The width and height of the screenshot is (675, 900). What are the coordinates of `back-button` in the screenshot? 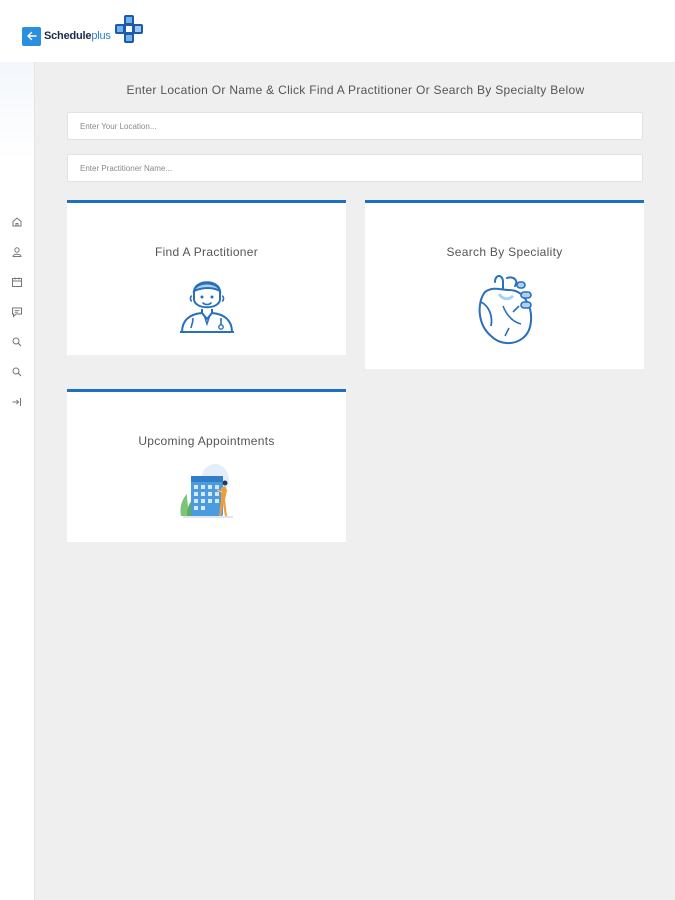 It's located at (31, 36).